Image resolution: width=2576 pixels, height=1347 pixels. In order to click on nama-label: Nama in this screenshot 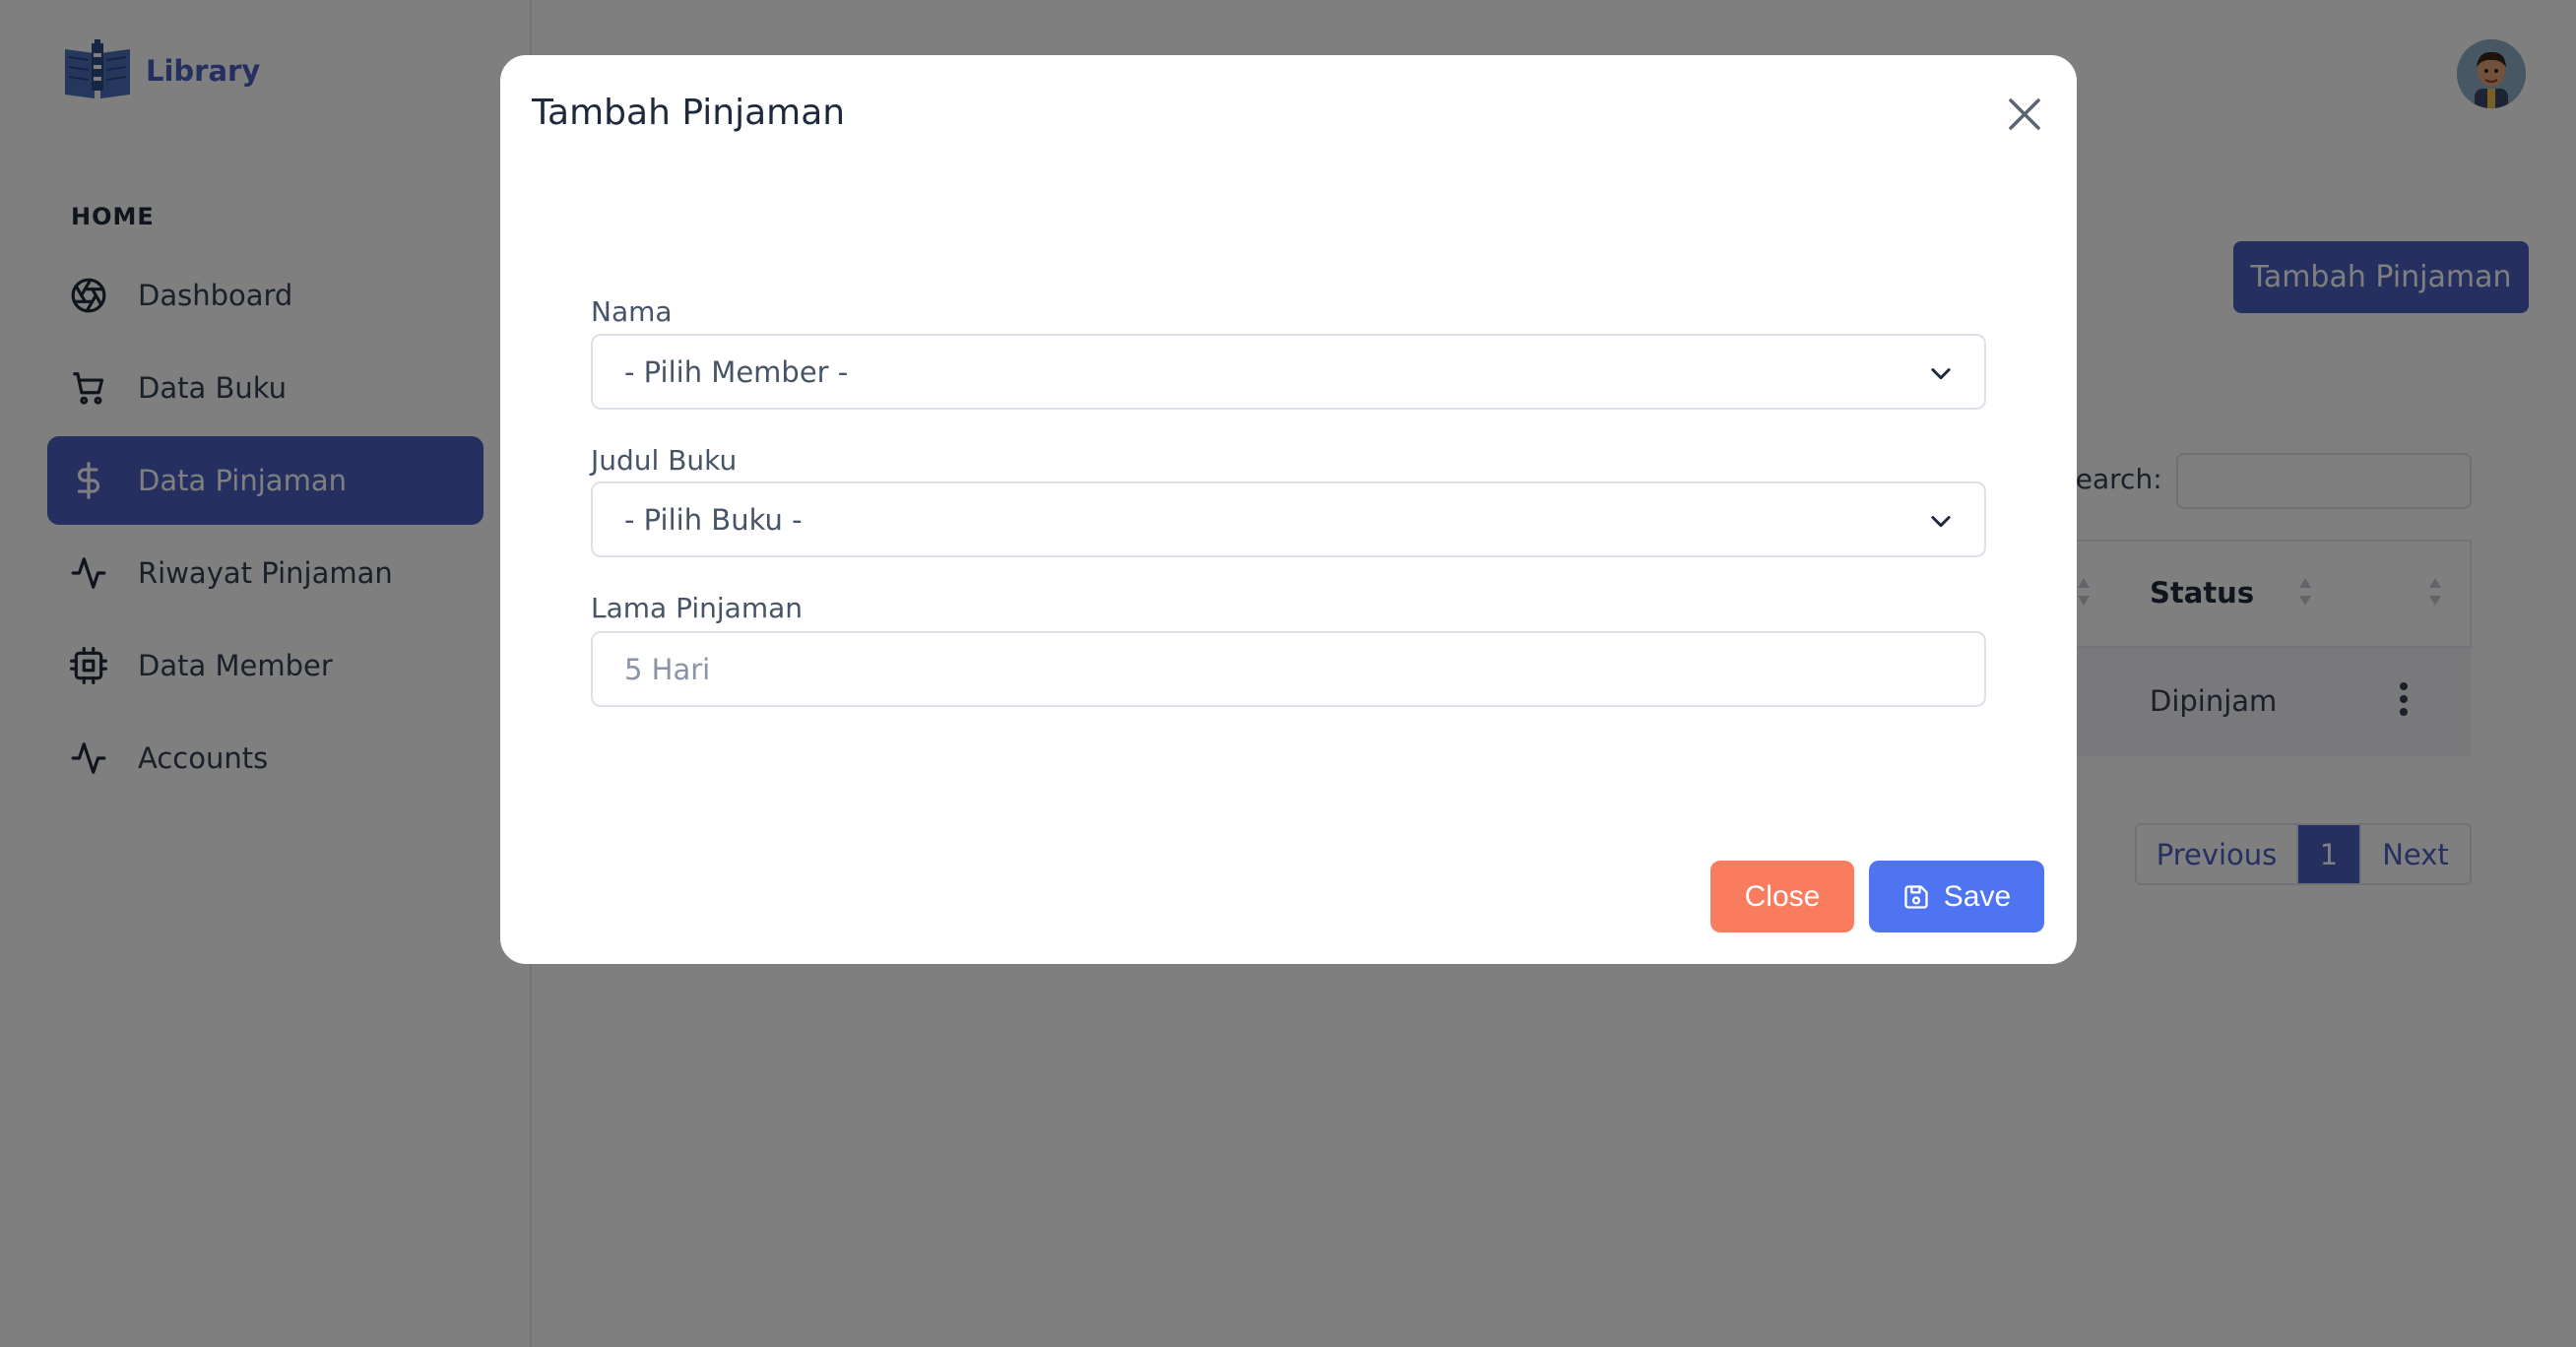, I will do `click(632, 311)`.